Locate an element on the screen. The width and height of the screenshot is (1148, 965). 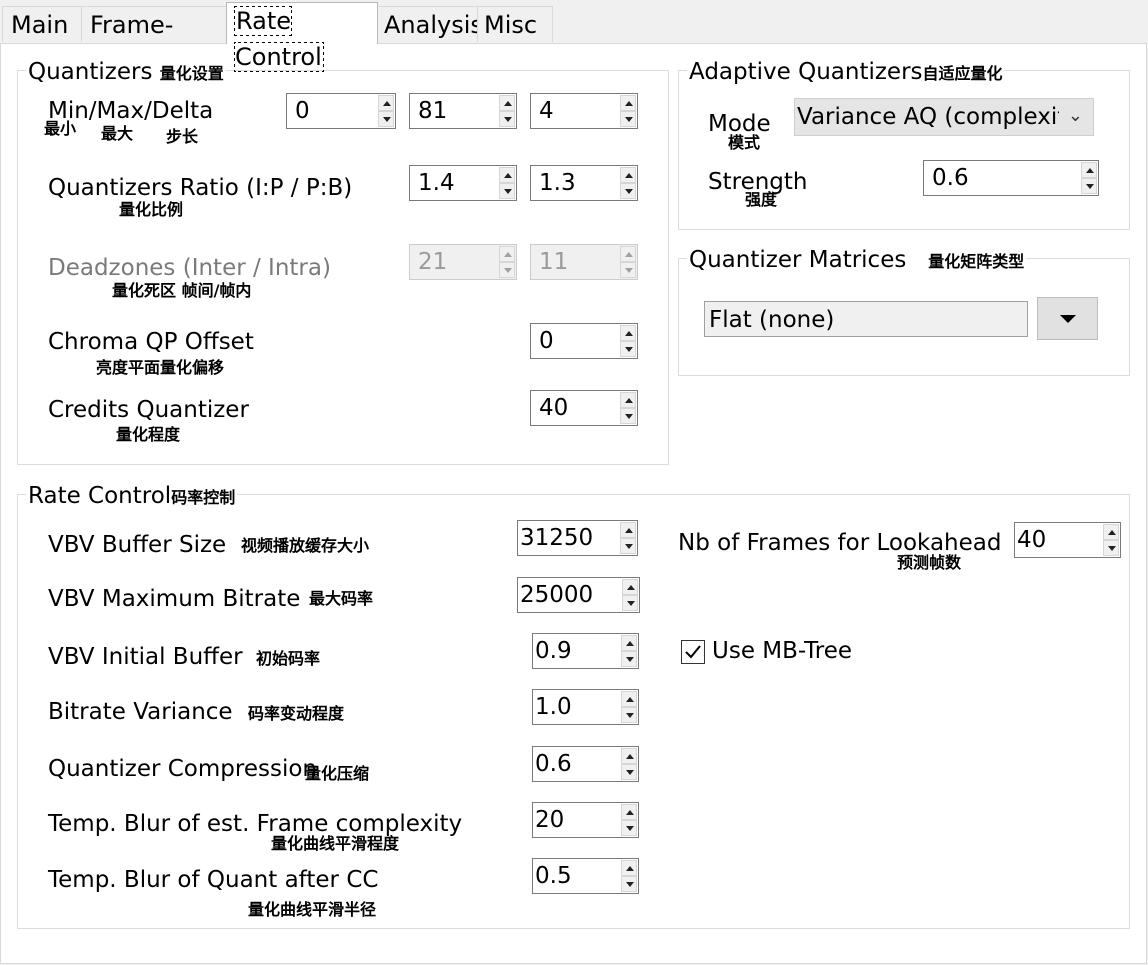
deadzone-inter-spinbox: 21 is located at coordinates (463, 262).